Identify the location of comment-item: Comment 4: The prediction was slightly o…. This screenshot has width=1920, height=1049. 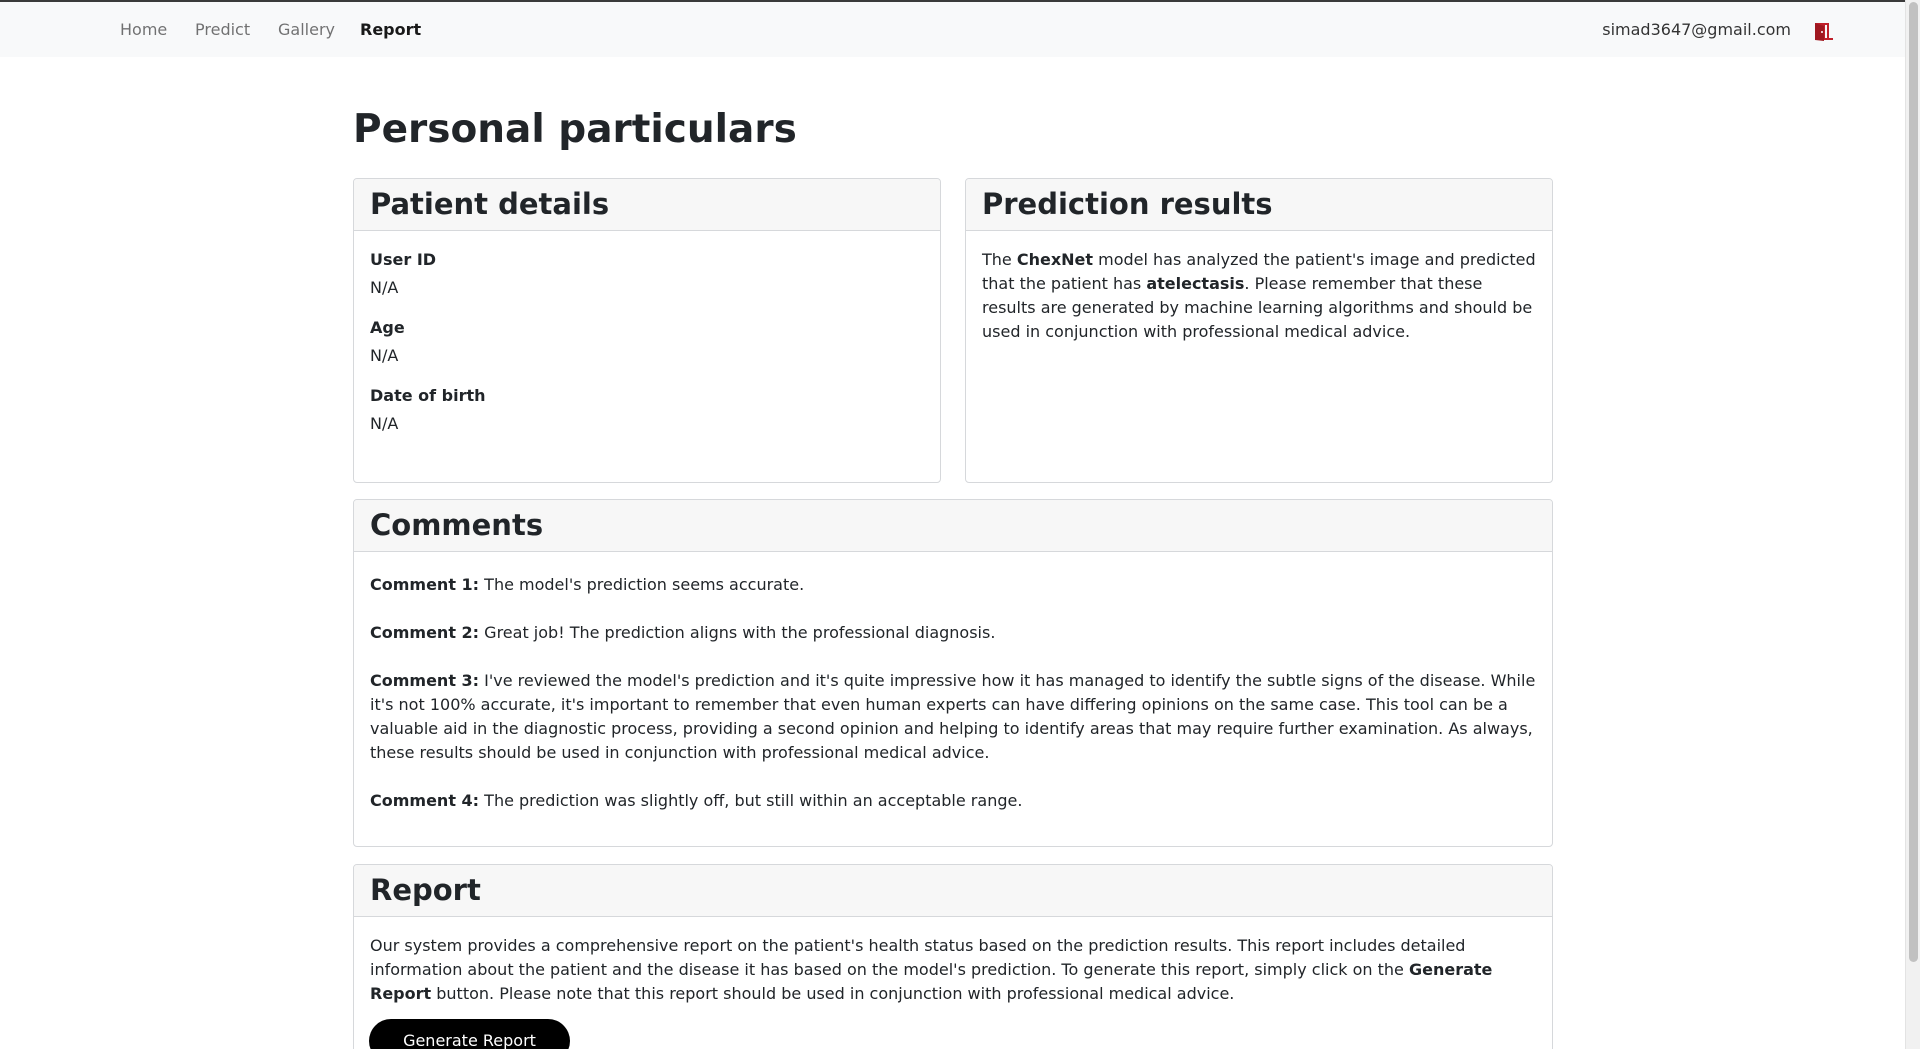
(696, 800).